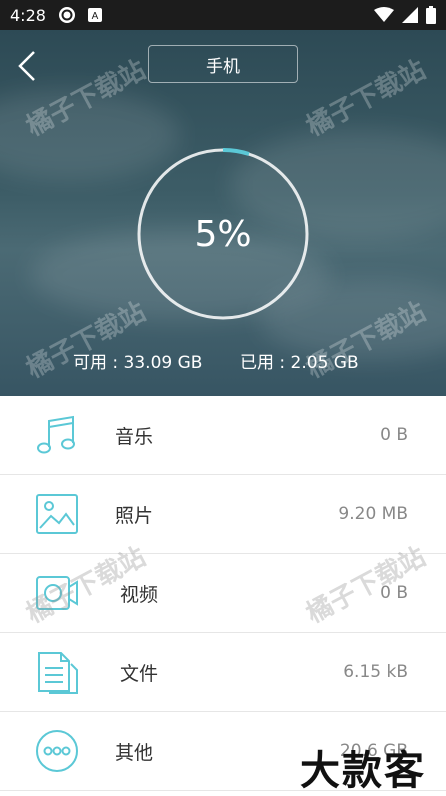 This screenshot has width=446, height=796. Describe the element at coordinates (57, 751) in the screenshot. I see `more-icon` at that location.